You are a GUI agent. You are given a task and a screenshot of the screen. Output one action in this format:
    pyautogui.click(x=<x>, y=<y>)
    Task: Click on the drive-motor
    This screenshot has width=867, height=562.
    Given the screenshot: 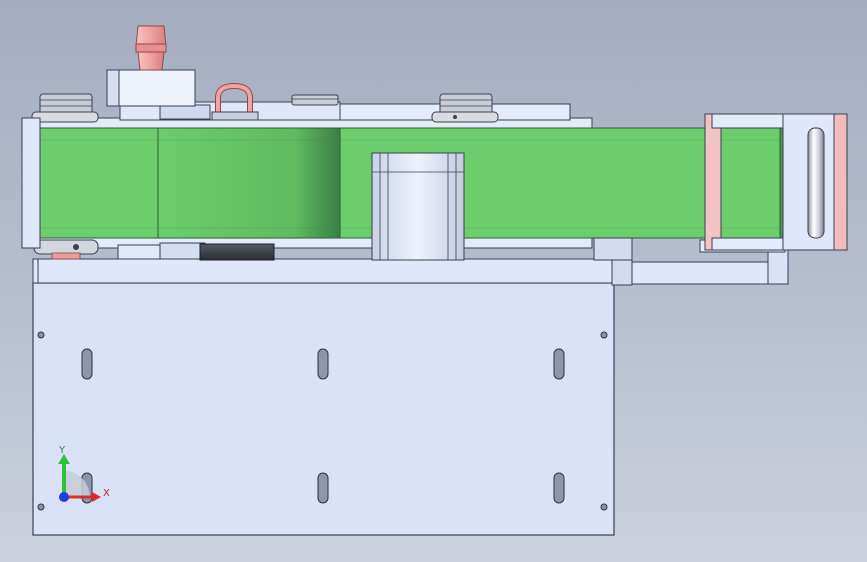 What is the action you would take?
    pyautogui.click(x=418, y=206)
    